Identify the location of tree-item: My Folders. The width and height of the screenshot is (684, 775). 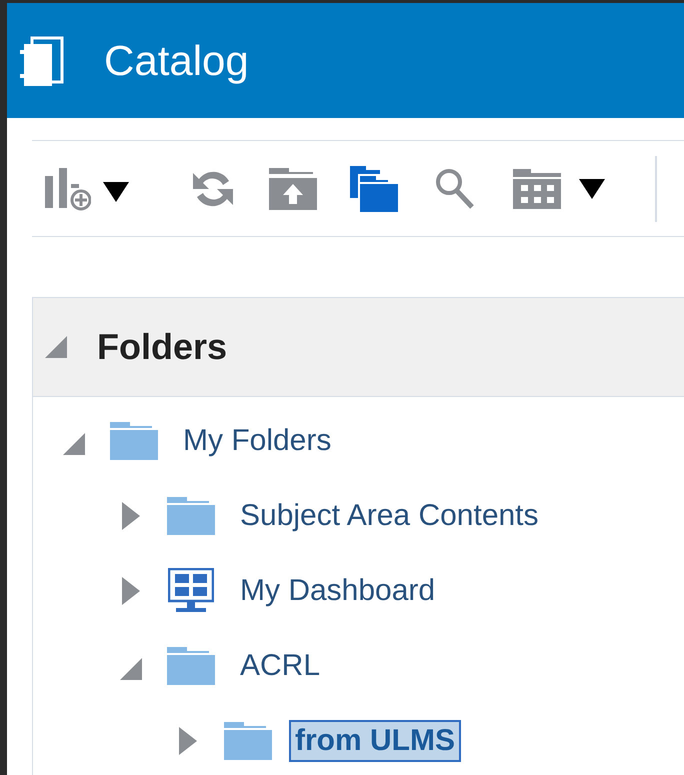
(257, 441).